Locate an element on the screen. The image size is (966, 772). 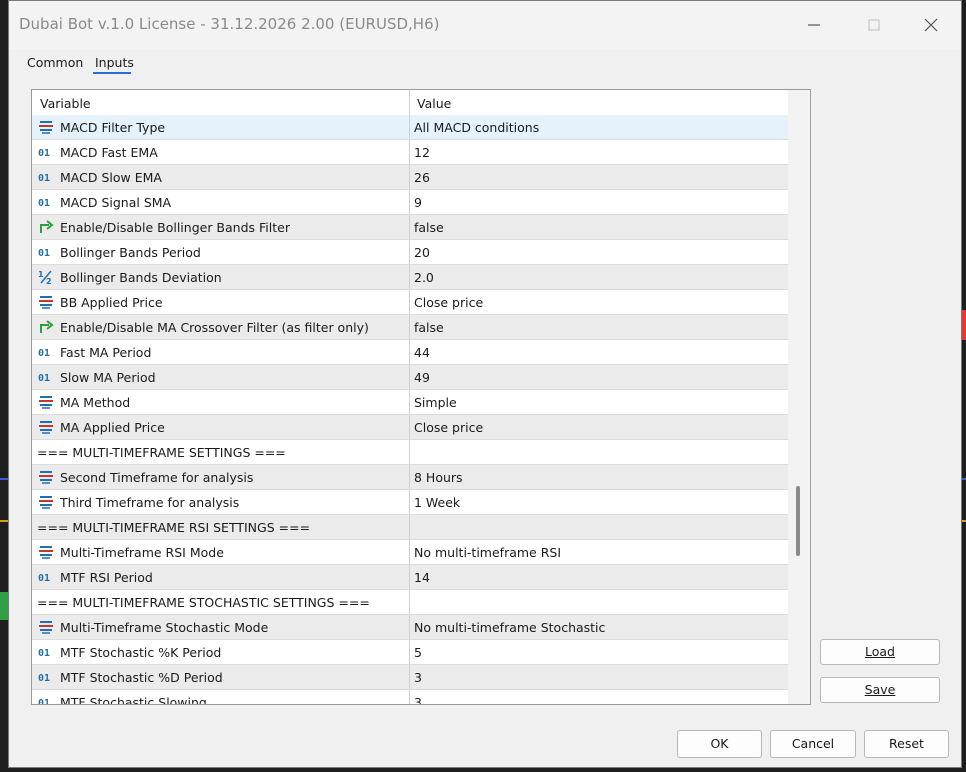
grid-row: MA Method Simple is located at coordinates (410, 402).